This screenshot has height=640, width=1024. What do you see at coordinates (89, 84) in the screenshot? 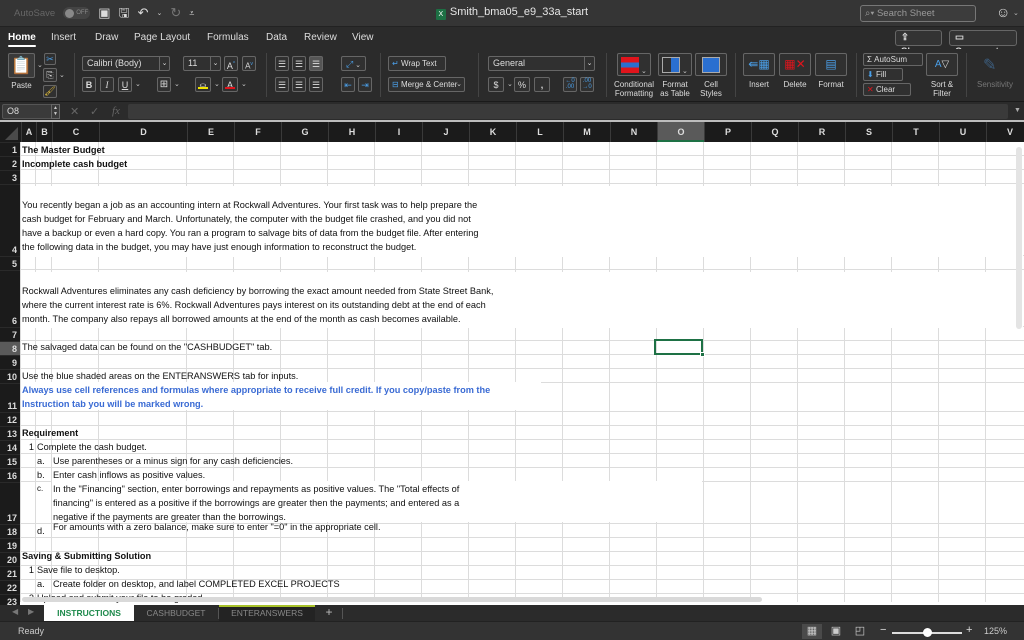
I see `bold-button: B` at bounding box center [89, 84].